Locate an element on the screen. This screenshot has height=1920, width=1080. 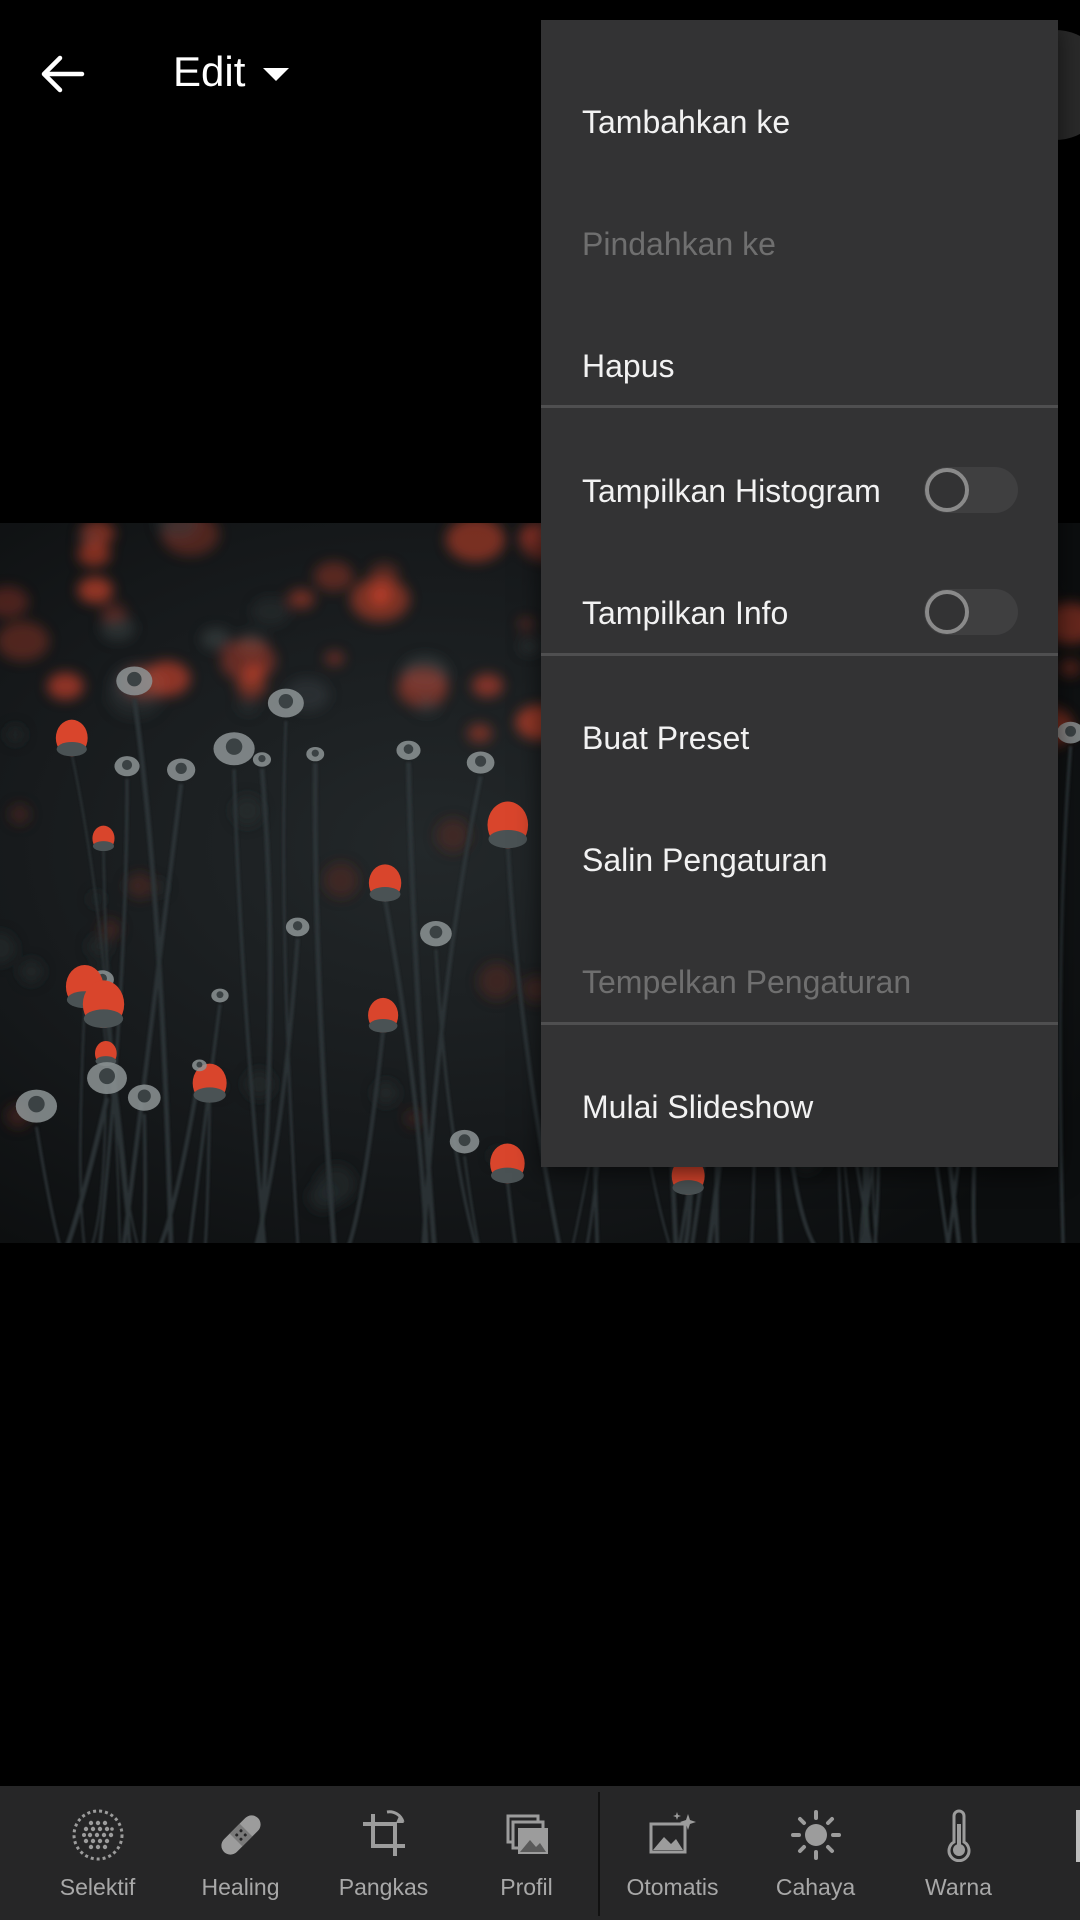
menu-item-label: Hapus is located at coordinates (628, 365).